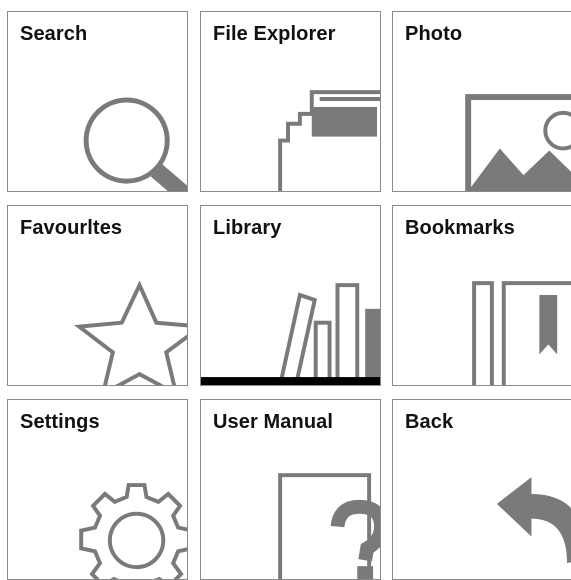 The image size is (571, 580). What do you see at coordinates (290, 295) in the screenshot?
I see `tile-library: Library` at bounding box center [290, 295].